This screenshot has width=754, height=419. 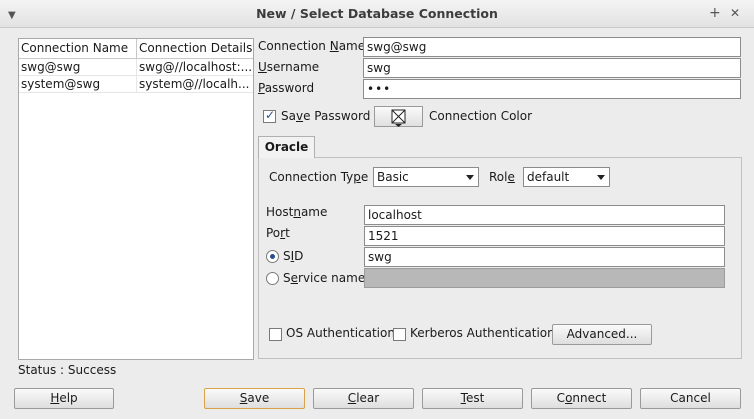 What do you see at coordinates (363, 398) in the screenshot?
I see `clear-button: Clear` at bounding box center [363, 398].